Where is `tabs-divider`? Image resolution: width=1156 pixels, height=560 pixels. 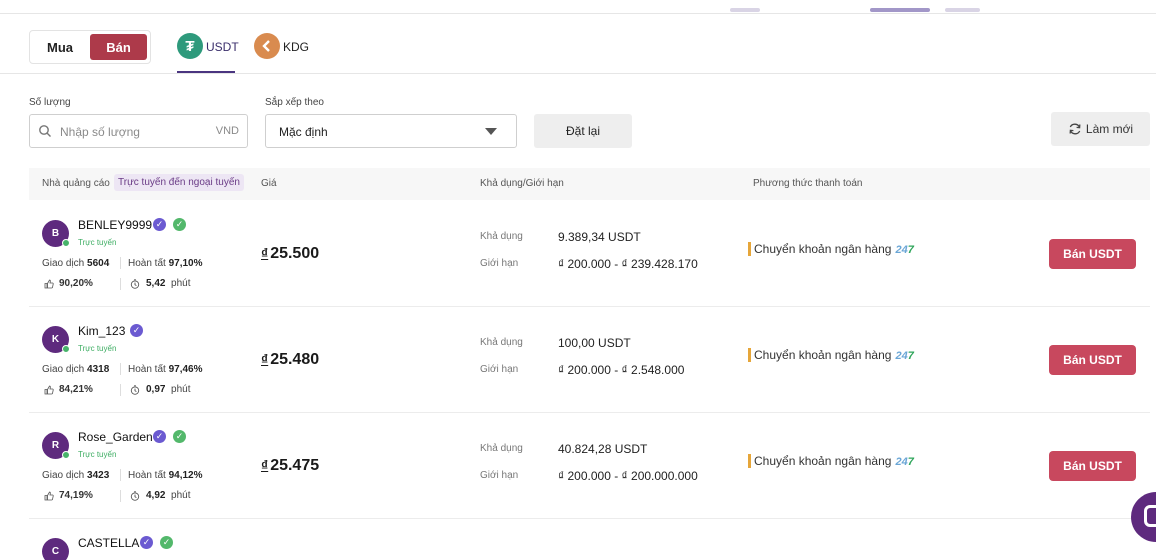
tabs-divider is located at coordinates (578, 73).